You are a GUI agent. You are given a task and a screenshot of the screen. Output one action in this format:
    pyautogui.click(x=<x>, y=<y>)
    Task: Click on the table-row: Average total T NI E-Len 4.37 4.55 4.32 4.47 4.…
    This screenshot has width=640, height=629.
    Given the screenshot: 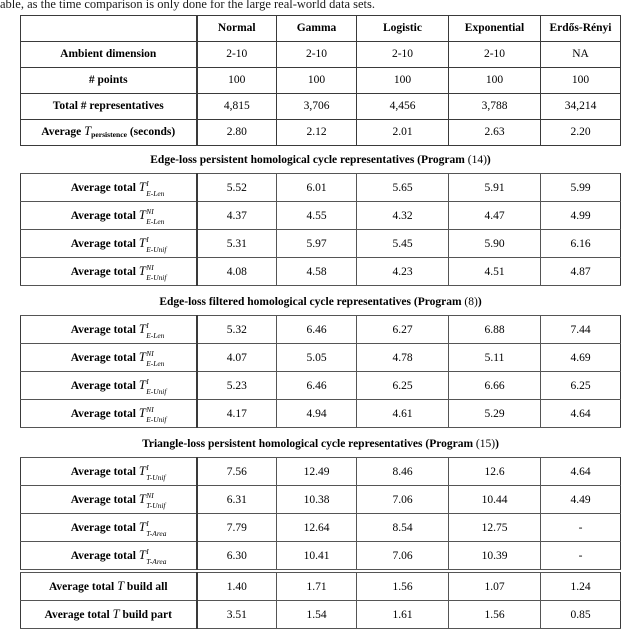 What is the action you would take?
    pyautogui.click(x=321, y=215)
    